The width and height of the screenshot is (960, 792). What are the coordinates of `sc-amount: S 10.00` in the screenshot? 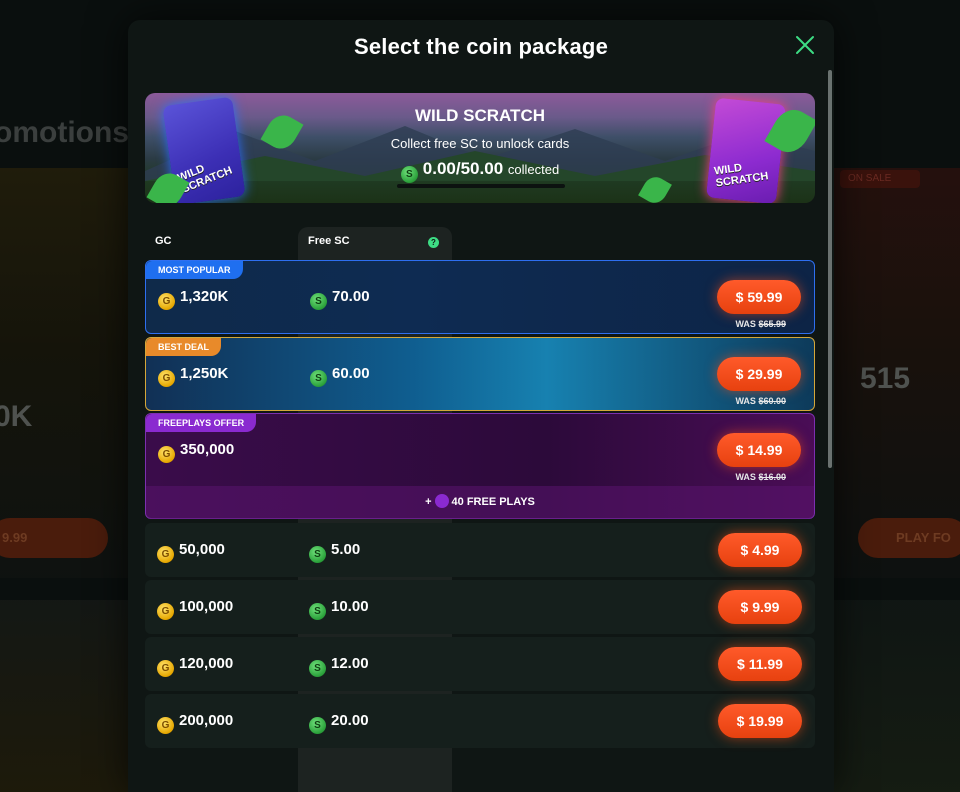 It's located at (339, 609).